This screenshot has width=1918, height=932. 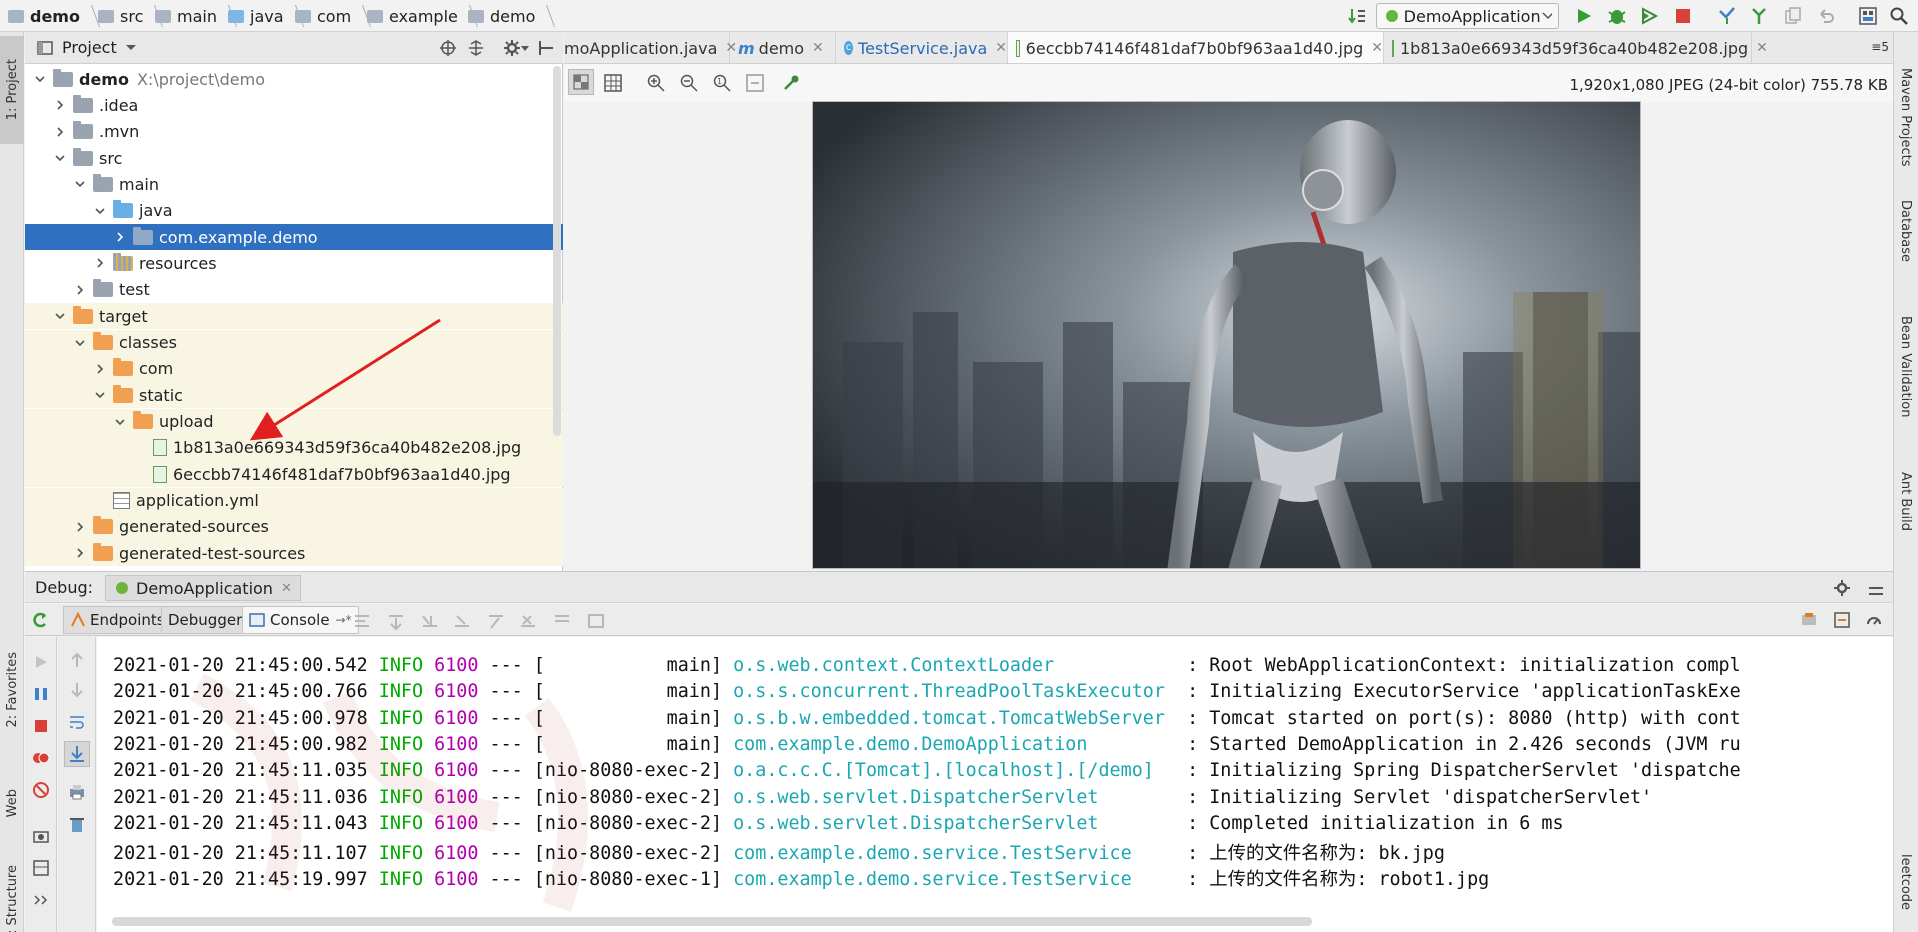 I want to click on tree-item: src, so click(x=294, y=158).